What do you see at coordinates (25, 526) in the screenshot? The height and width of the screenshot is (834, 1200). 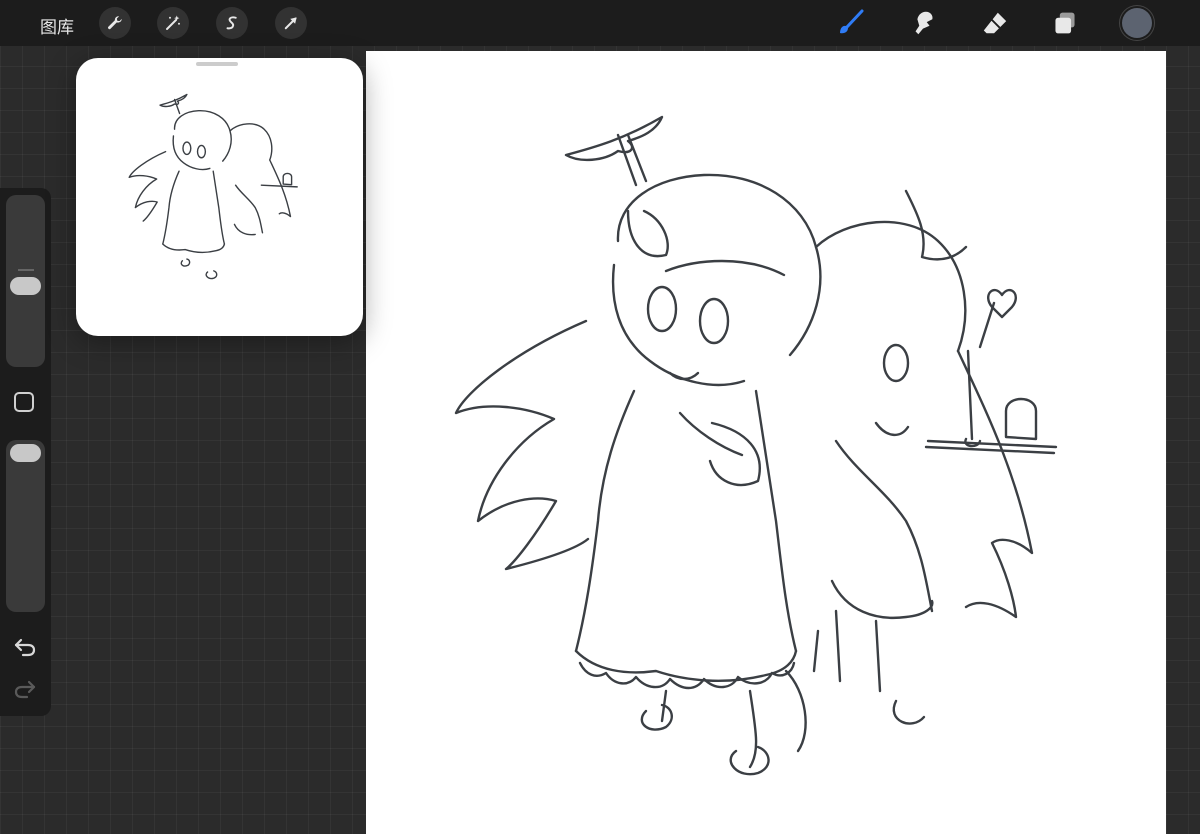 I see `opacity-slider` at bounding box center [25, 526].